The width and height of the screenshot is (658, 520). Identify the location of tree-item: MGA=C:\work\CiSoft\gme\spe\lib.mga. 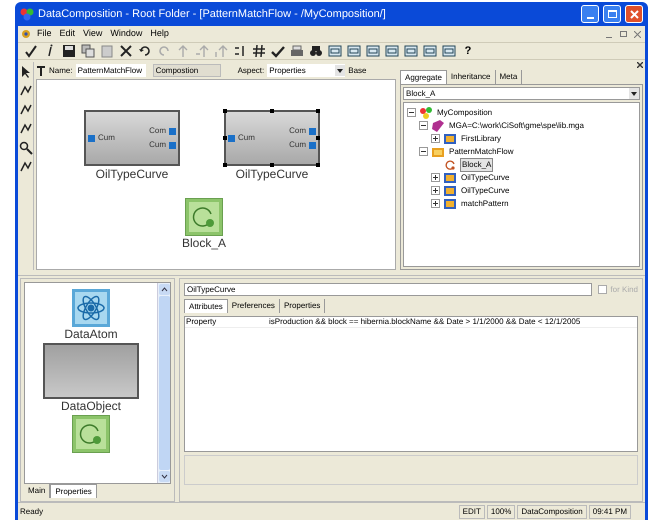
(516, 126).